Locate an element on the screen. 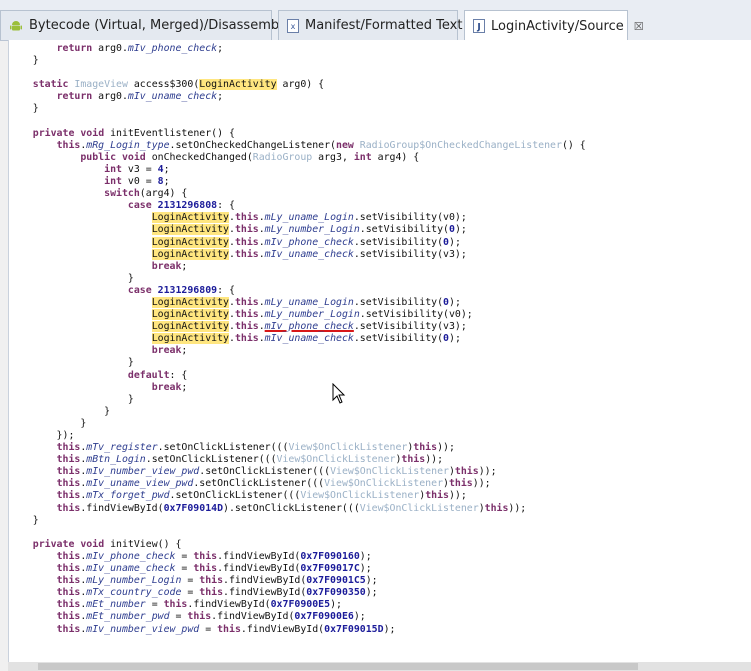 Image resolution: width=751 pixels, height=671 pixels. code-token: v3 = is located at coordinates (139, 169).